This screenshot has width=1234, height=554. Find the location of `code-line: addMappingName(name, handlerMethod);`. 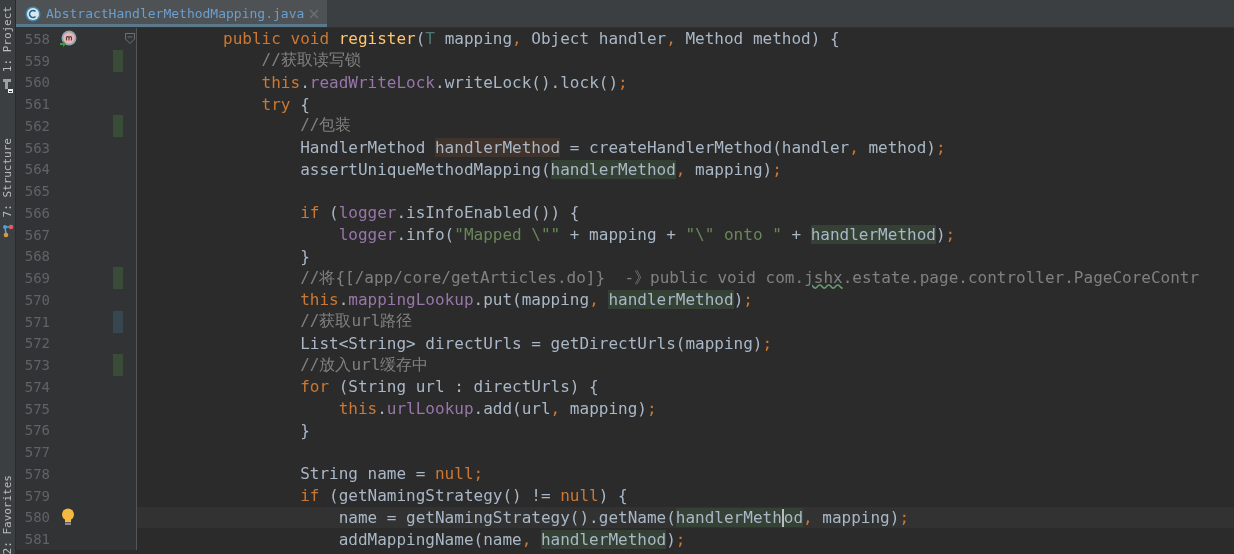

code-line: addMappingName(name, handlerMethod); is located at coordinates (511, 539).